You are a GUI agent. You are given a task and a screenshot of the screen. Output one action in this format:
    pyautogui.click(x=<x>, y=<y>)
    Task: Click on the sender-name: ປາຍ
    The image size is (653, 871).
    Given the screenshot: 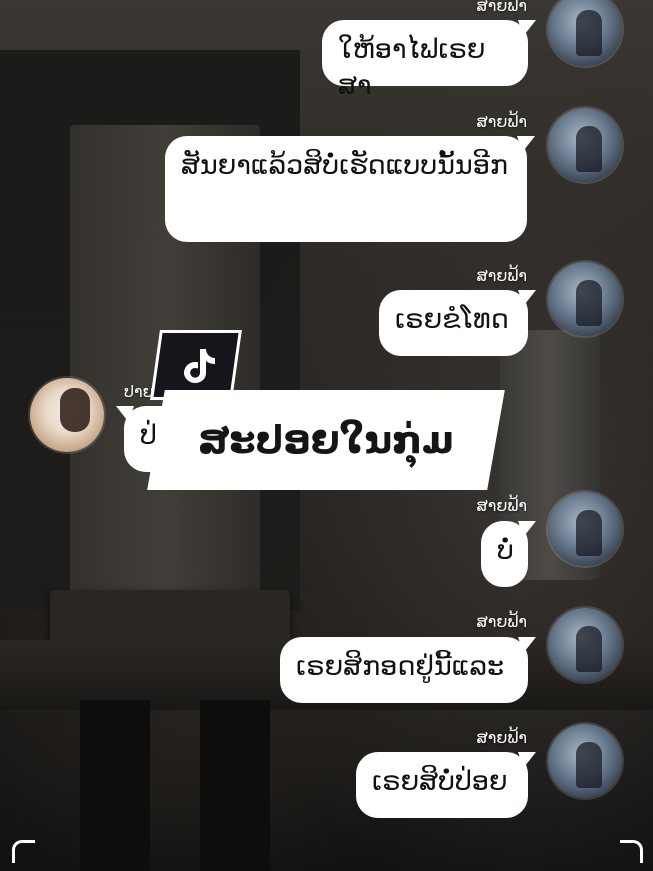 What is the action you would take?
    pyautogui.click(x=139, y=391)
    